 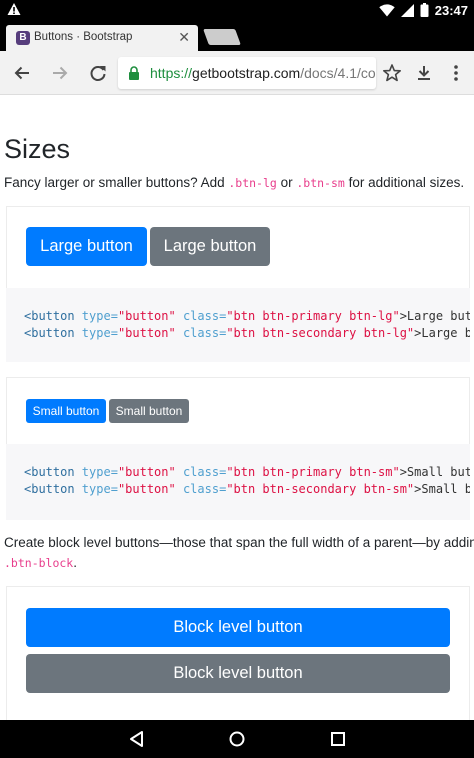 I want to click on signal-icon, so click(x=407, y=10).